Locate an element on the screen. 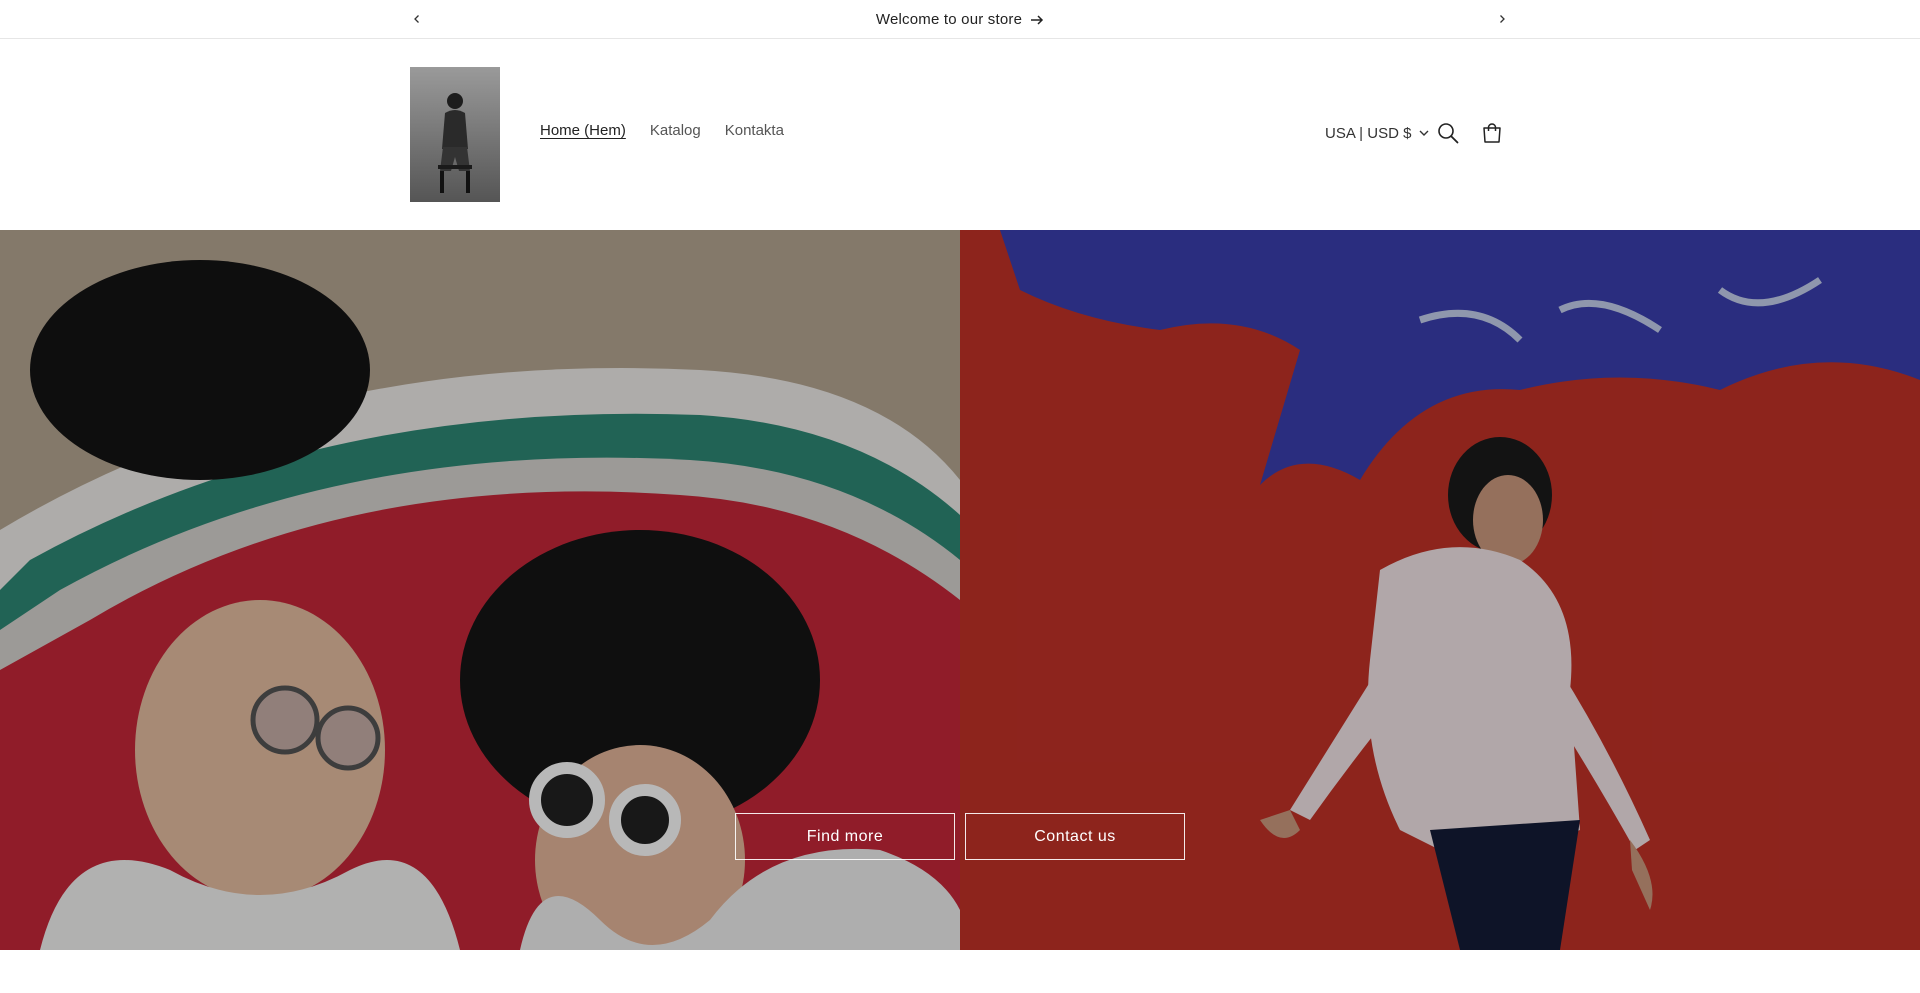 The height and width of the screenshot is (993, 1920). nav-home: Home (Hem) is located at coordinates (583, 130).